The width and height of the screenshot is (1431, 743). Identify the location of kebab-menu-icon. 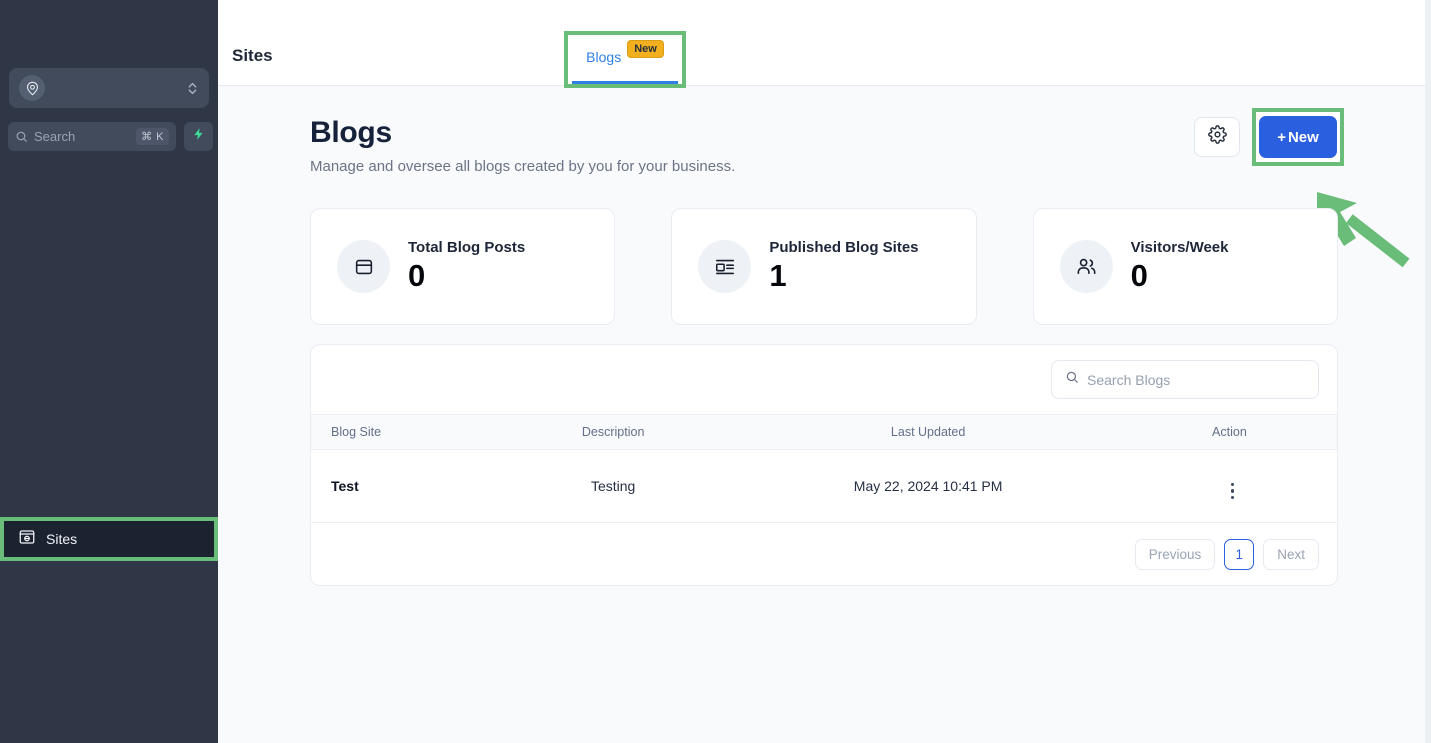
(1232, 490).